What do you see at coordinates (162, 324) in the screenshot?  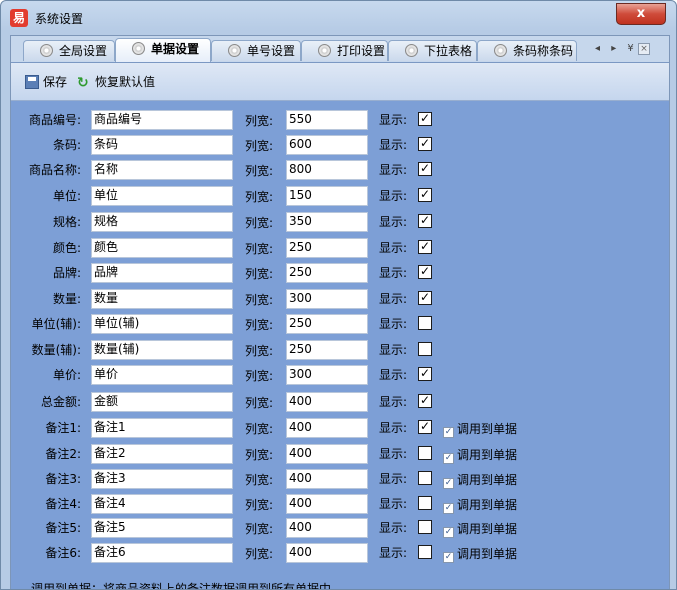 I see `field-name-input: 单位(辅)` at bounding box center [162, 324].